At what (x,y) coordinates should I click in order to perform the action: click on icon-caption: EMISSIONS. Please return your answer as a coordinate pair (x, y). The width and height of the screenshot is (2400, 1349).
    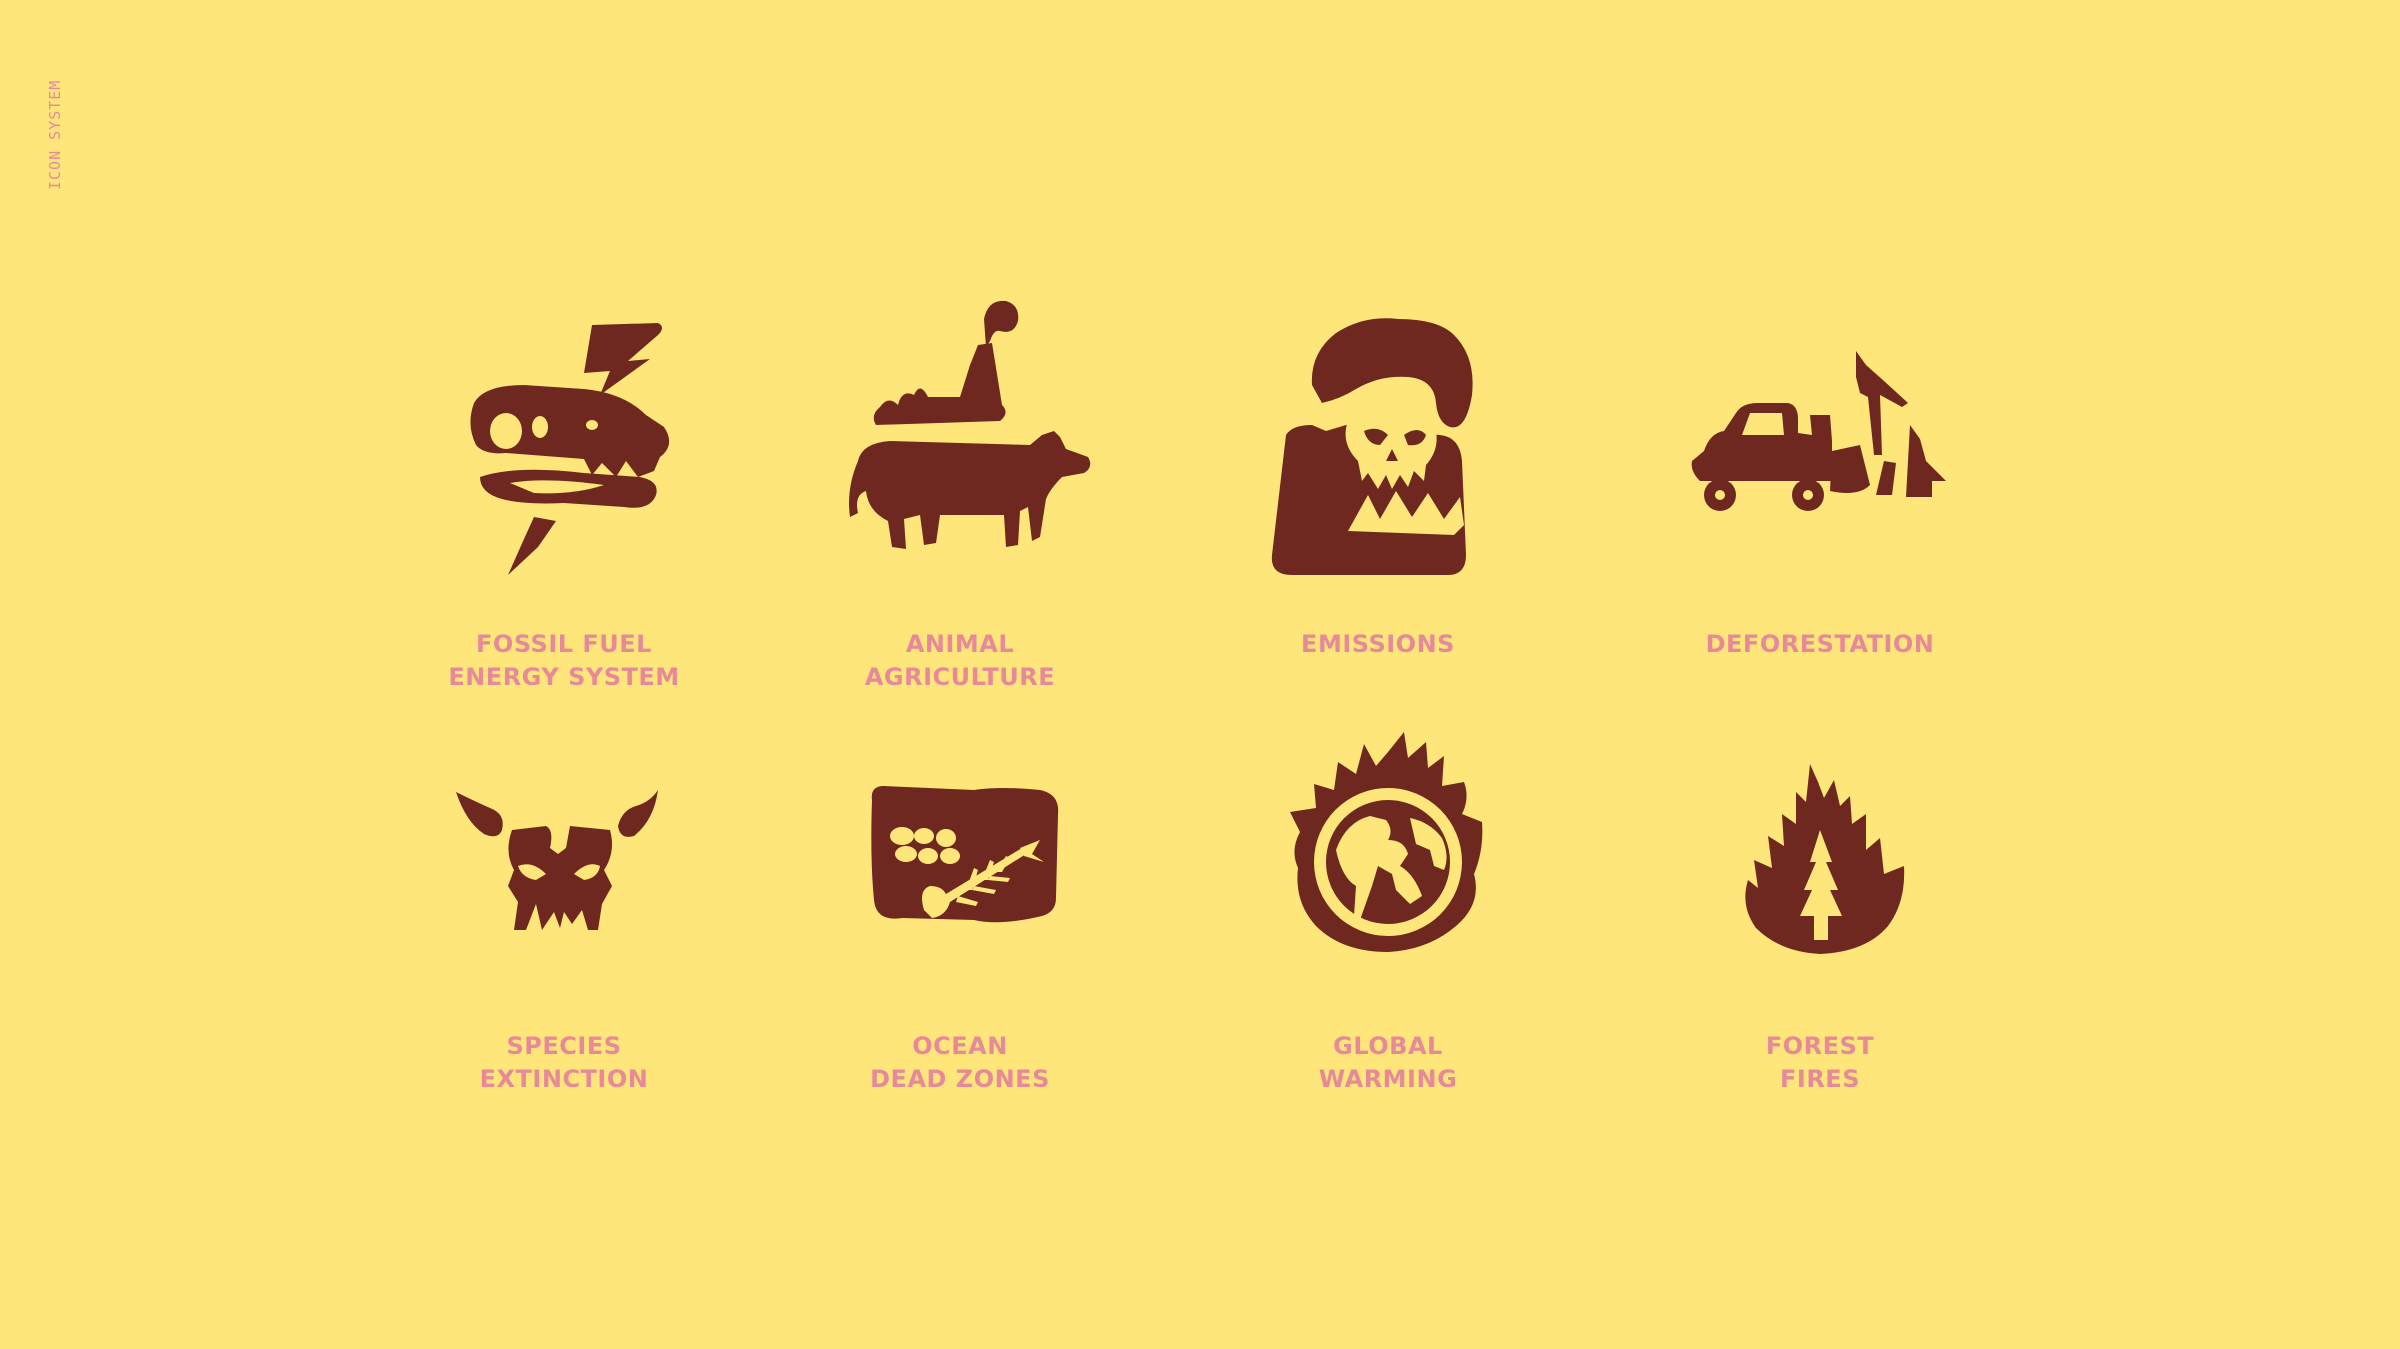
    Looking at the image, I should click on (1378, 644).